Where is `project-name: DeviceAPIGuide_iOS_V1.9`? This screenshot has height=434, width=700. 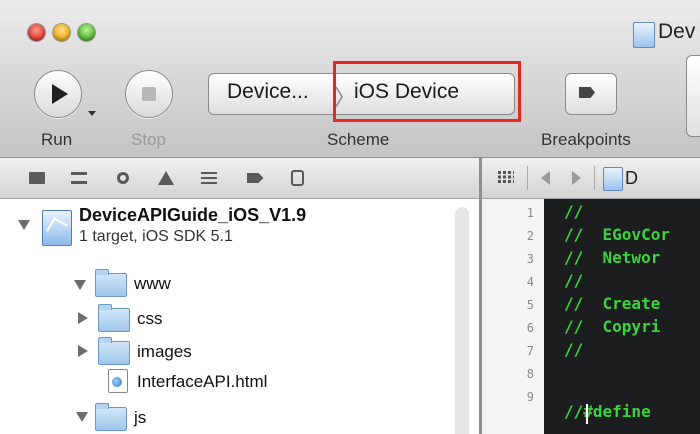
project-name: DeviceAPIGuide_iOS_V1.9 is located at coordinates (192, 215).